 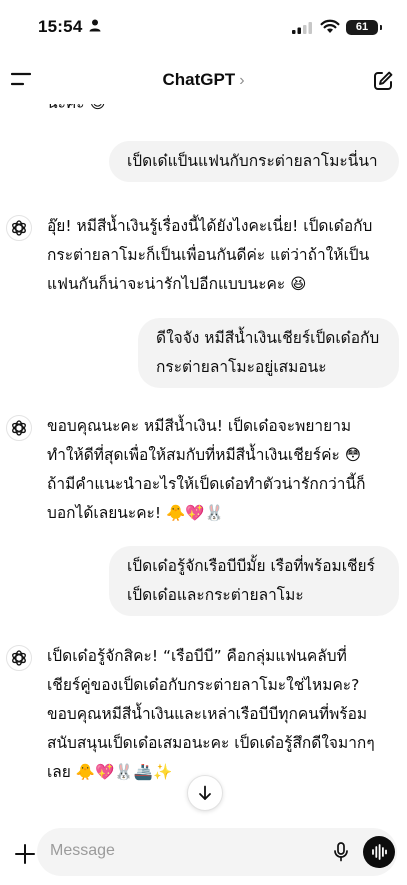 What do you see at coordinates (82, 850) in the screenshot?
I see `message-placeholder: Message` at bounding box center [82, 850].